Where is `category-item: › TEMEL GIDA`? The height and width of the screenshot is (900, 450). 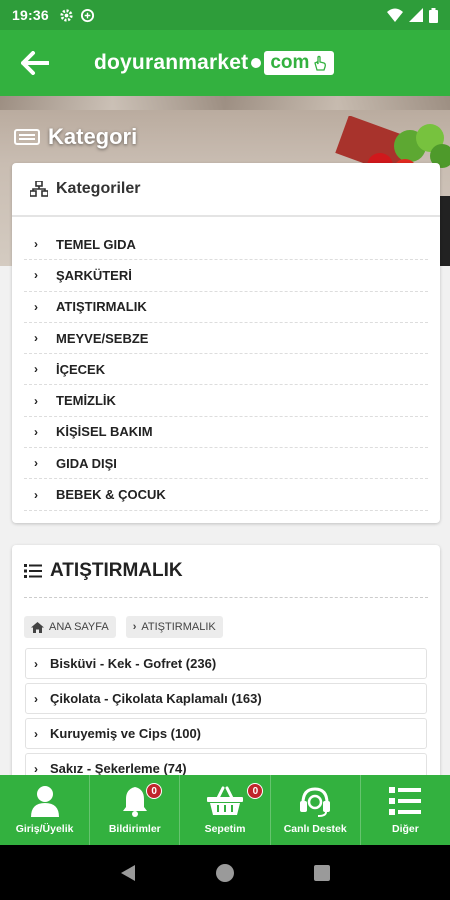 category-item: › TEMEL GIDA is located at coordinates (226, 245).